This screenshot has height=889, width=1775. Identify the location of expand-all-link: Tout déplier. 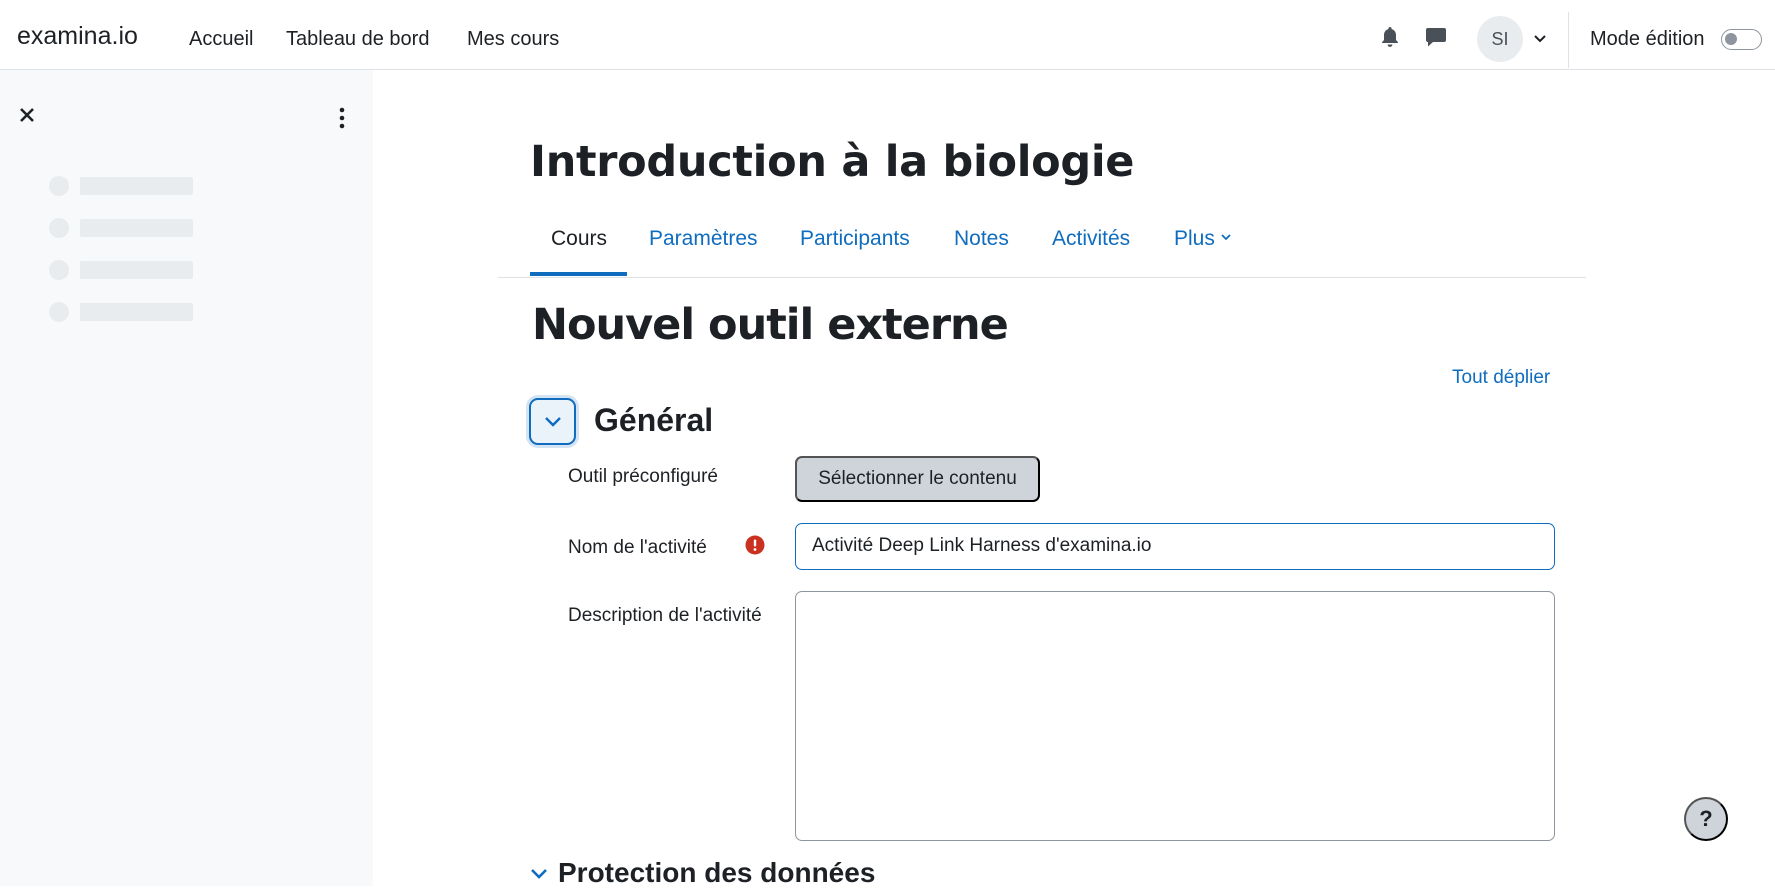
(1501, 378).